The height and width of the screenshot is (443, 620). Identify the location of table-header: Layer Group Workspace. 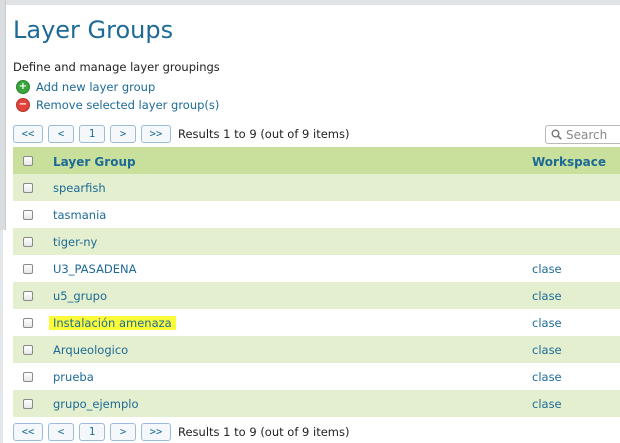
(316, 160).